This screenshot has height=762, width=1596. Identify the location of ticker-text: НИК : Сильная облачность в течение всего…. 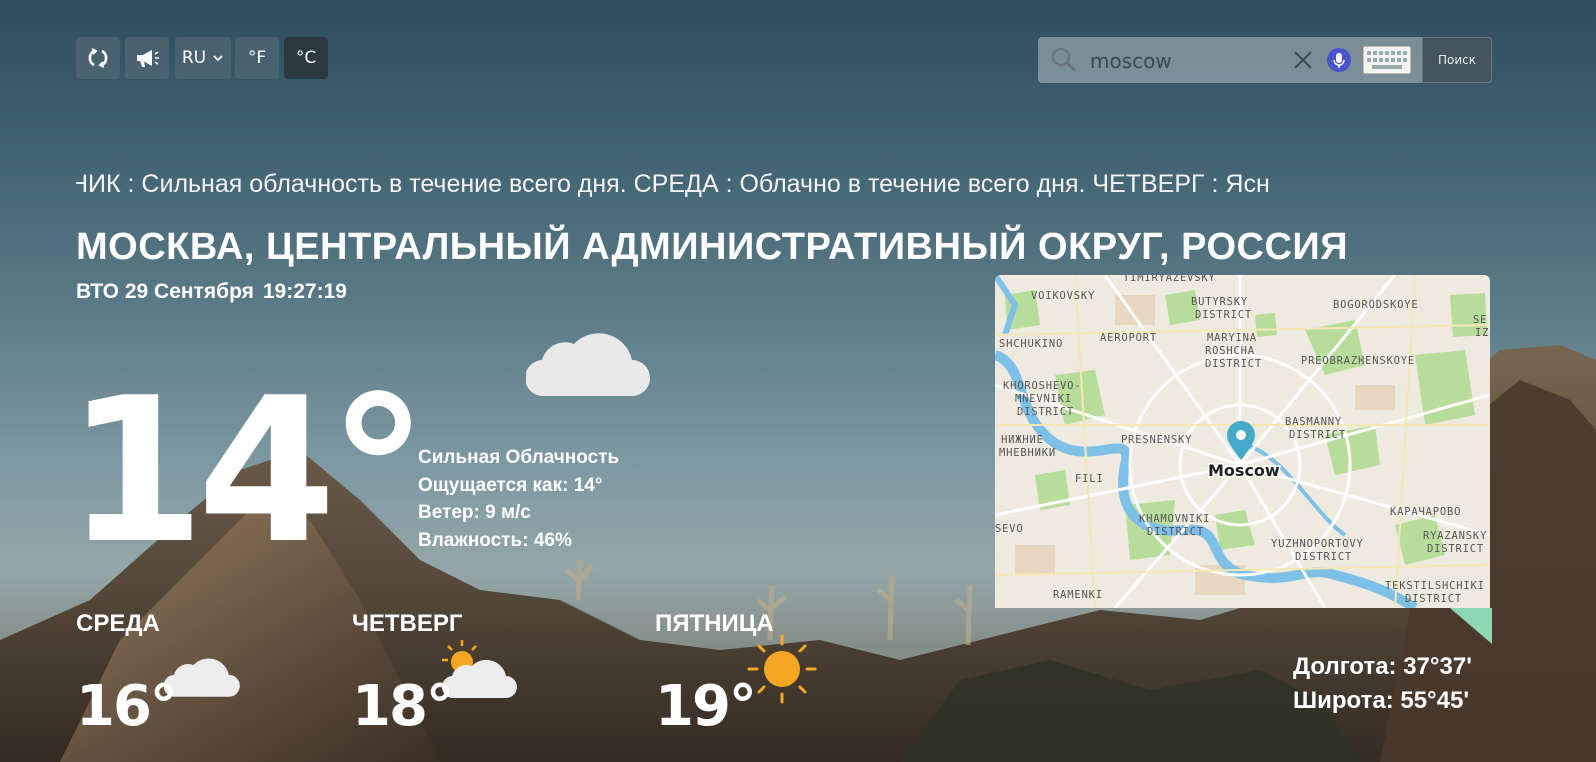
(673, 184).